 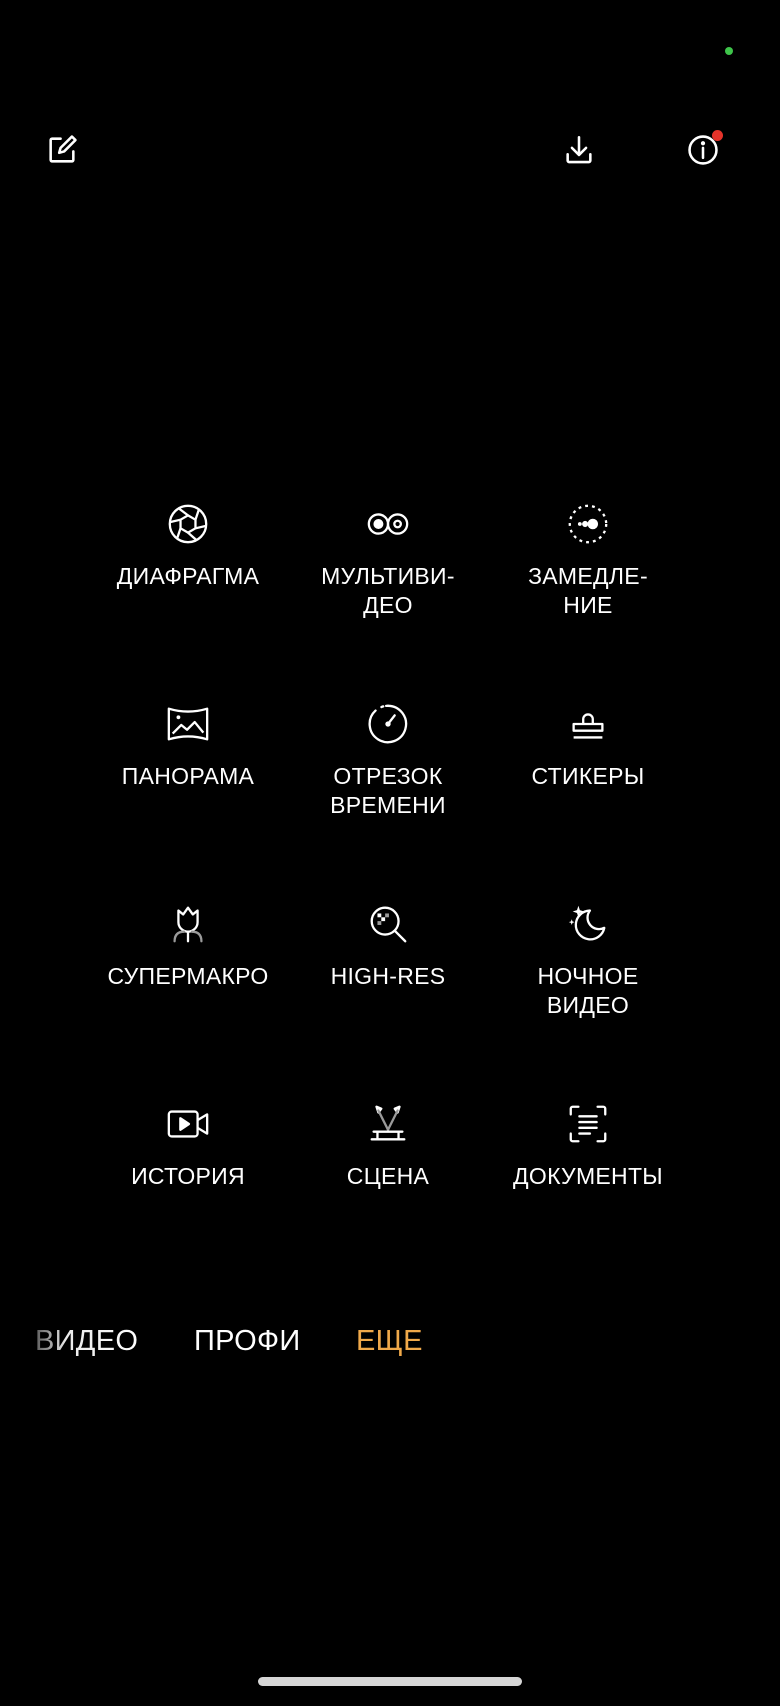 I want to click on mode-label: СЦЕНА, so click(x=388, y=1176).